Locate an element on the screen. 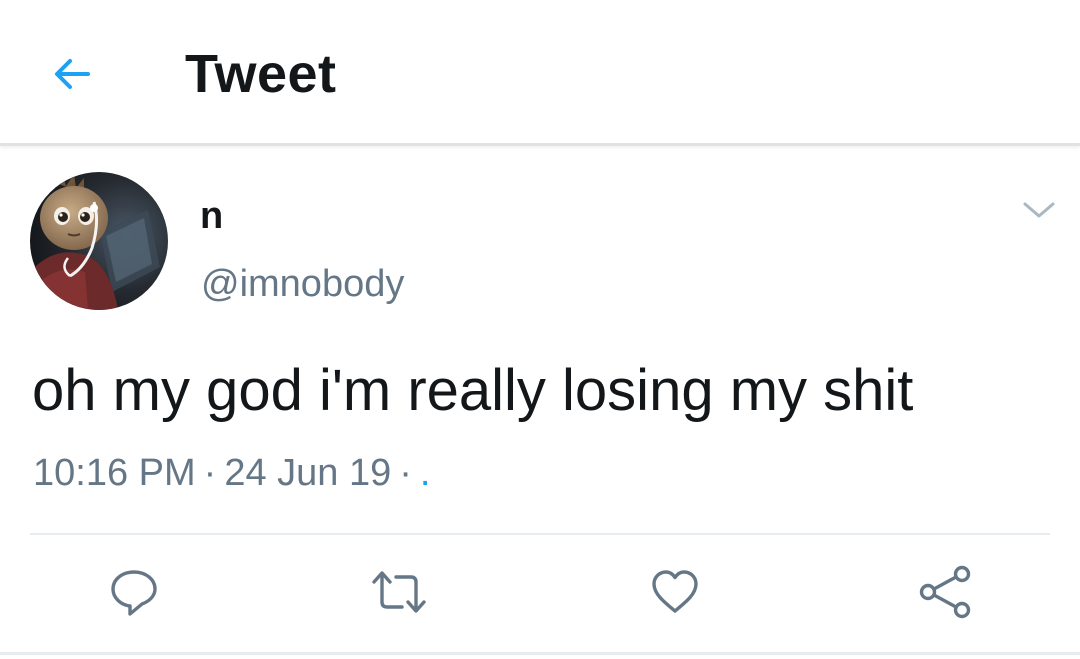  heart-icon is located at coordinates (675, 591).